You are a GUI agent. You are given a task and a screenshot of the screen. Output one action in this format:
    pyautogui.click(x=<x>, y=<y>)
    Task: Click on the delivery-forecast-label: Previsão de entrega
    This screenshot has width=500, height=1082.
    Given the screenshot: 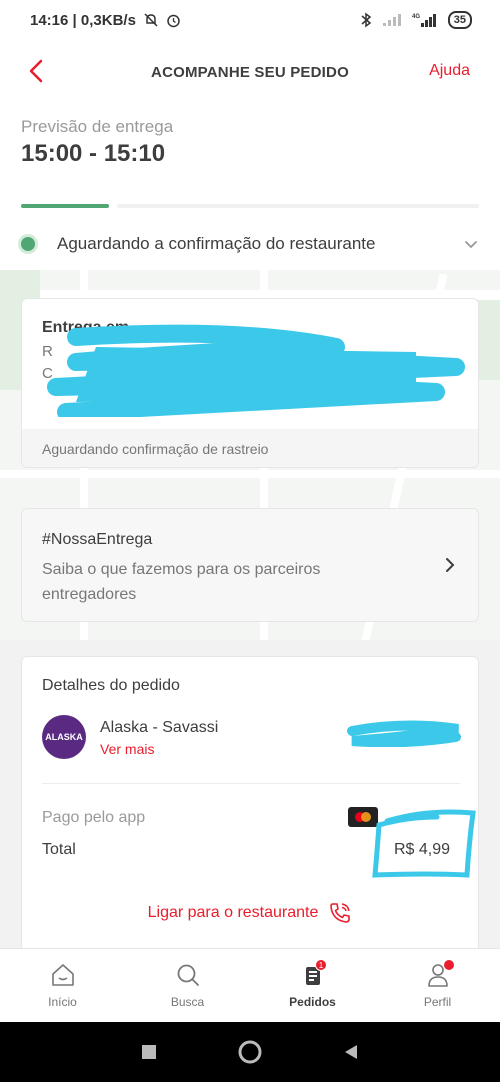 What is the action you would take?
    pyautogui.click(x=97, y=126)
    